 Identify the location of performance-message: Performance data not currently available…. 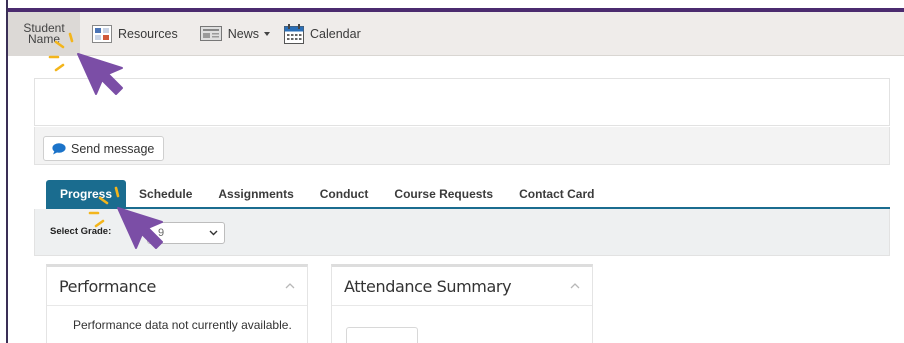
(182, 325).